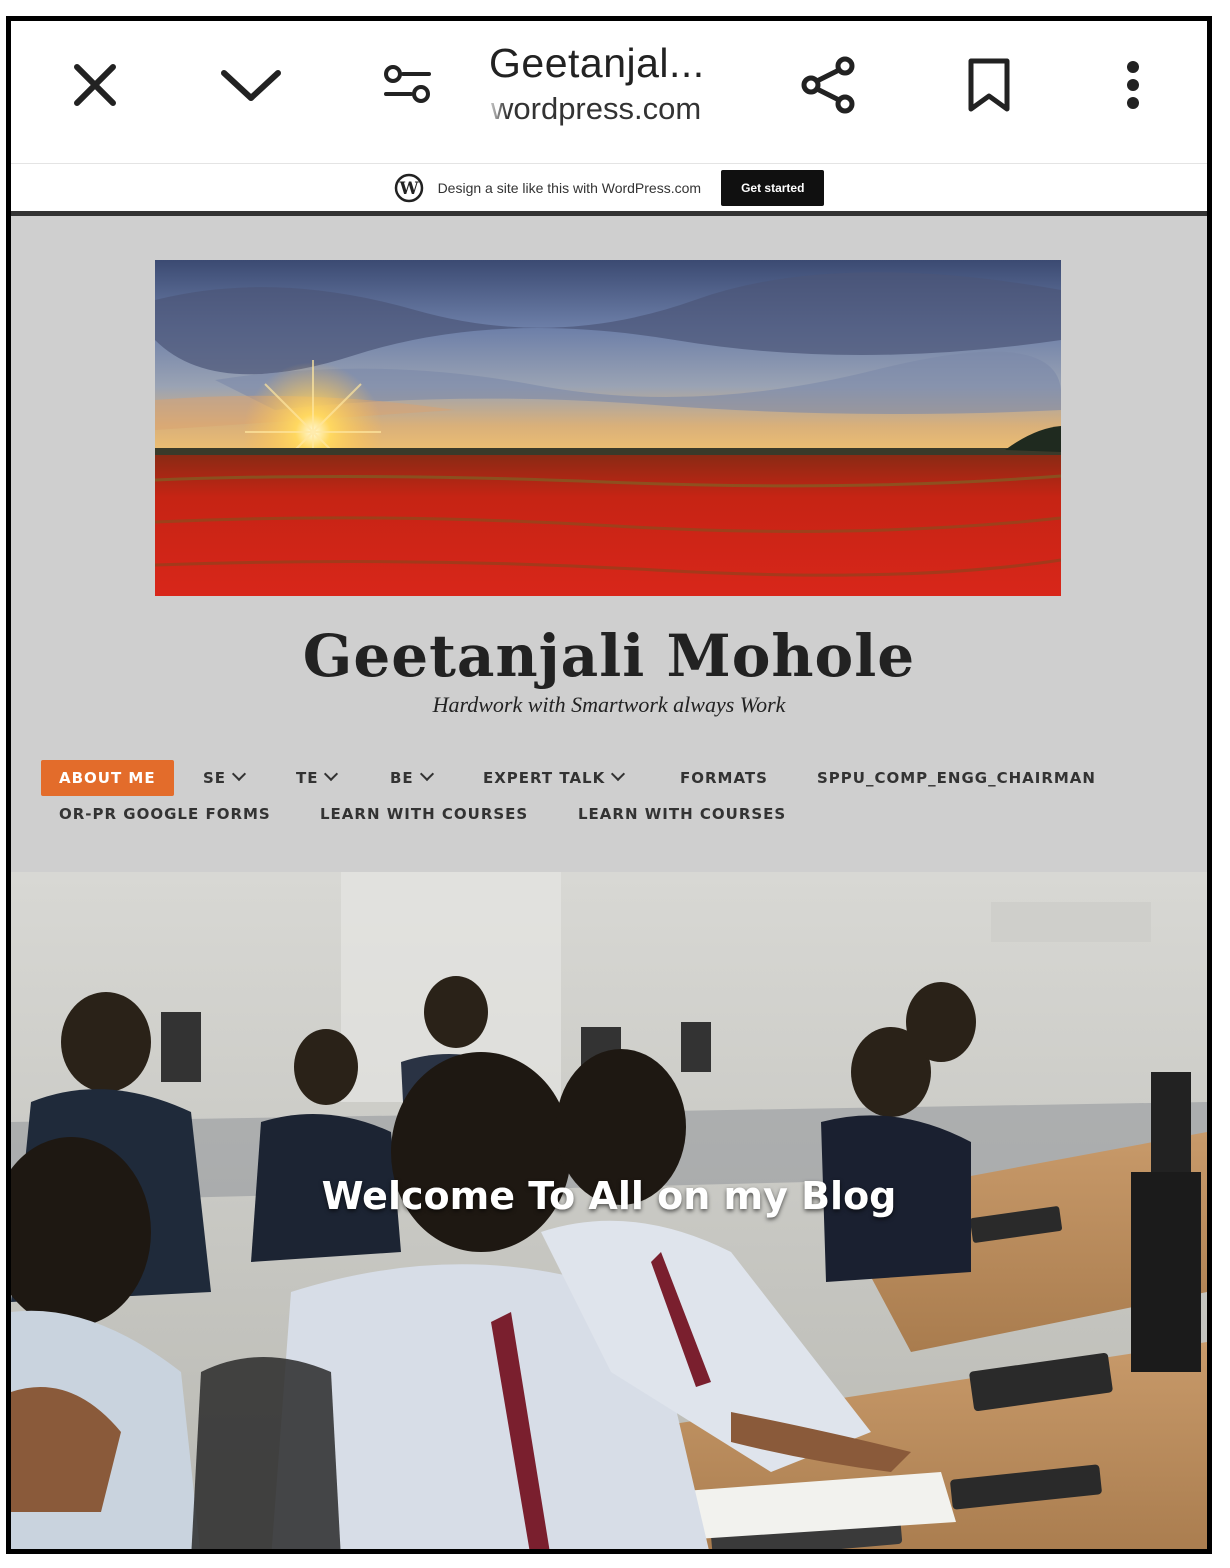  I want to click on hero-heading: Welcome To All on my Blog, so click(609, 1196).